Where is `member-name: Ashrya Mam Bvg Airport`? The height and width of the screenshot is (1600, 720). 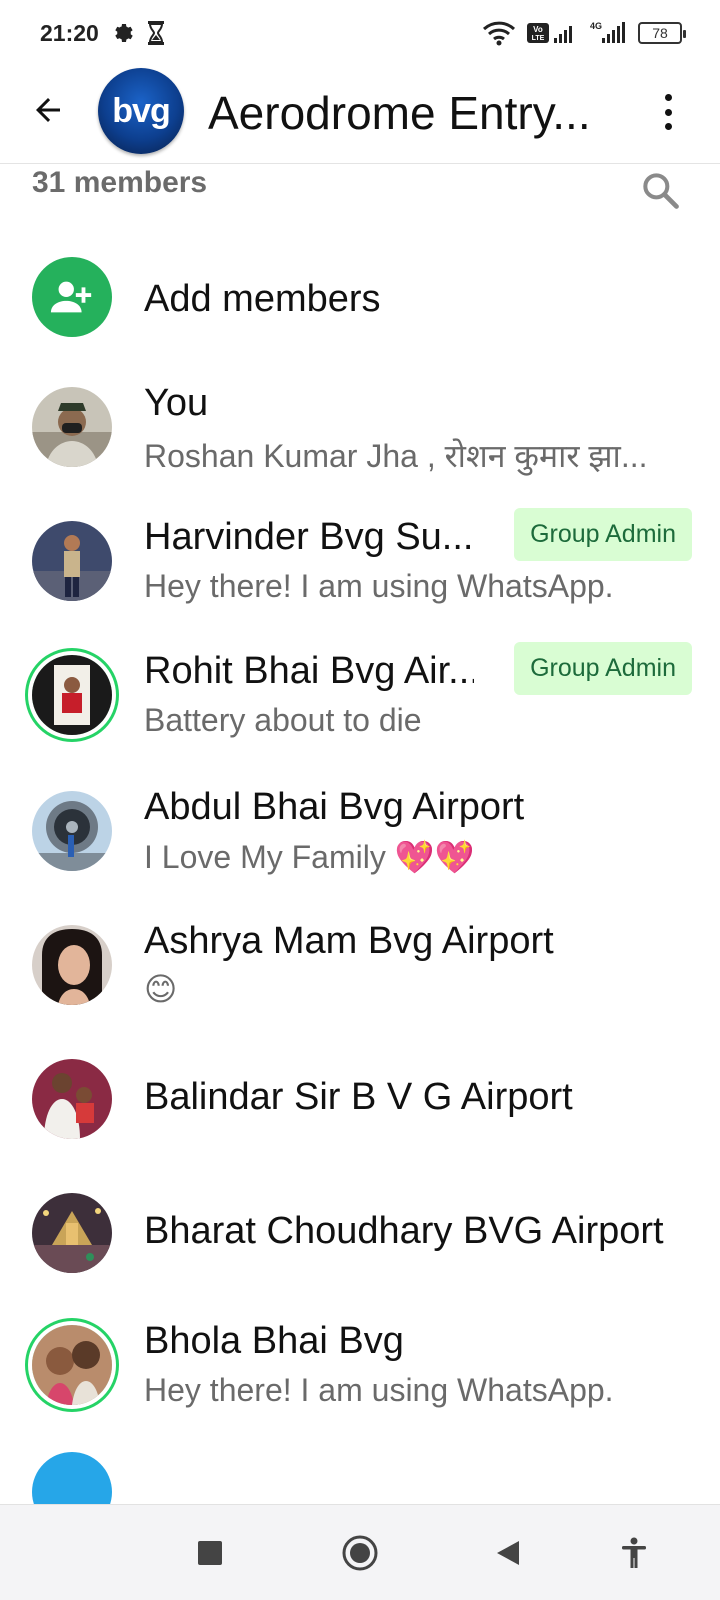 member-name: Ashrya Mam Bvg Airport is located at coordinates (349, 941).